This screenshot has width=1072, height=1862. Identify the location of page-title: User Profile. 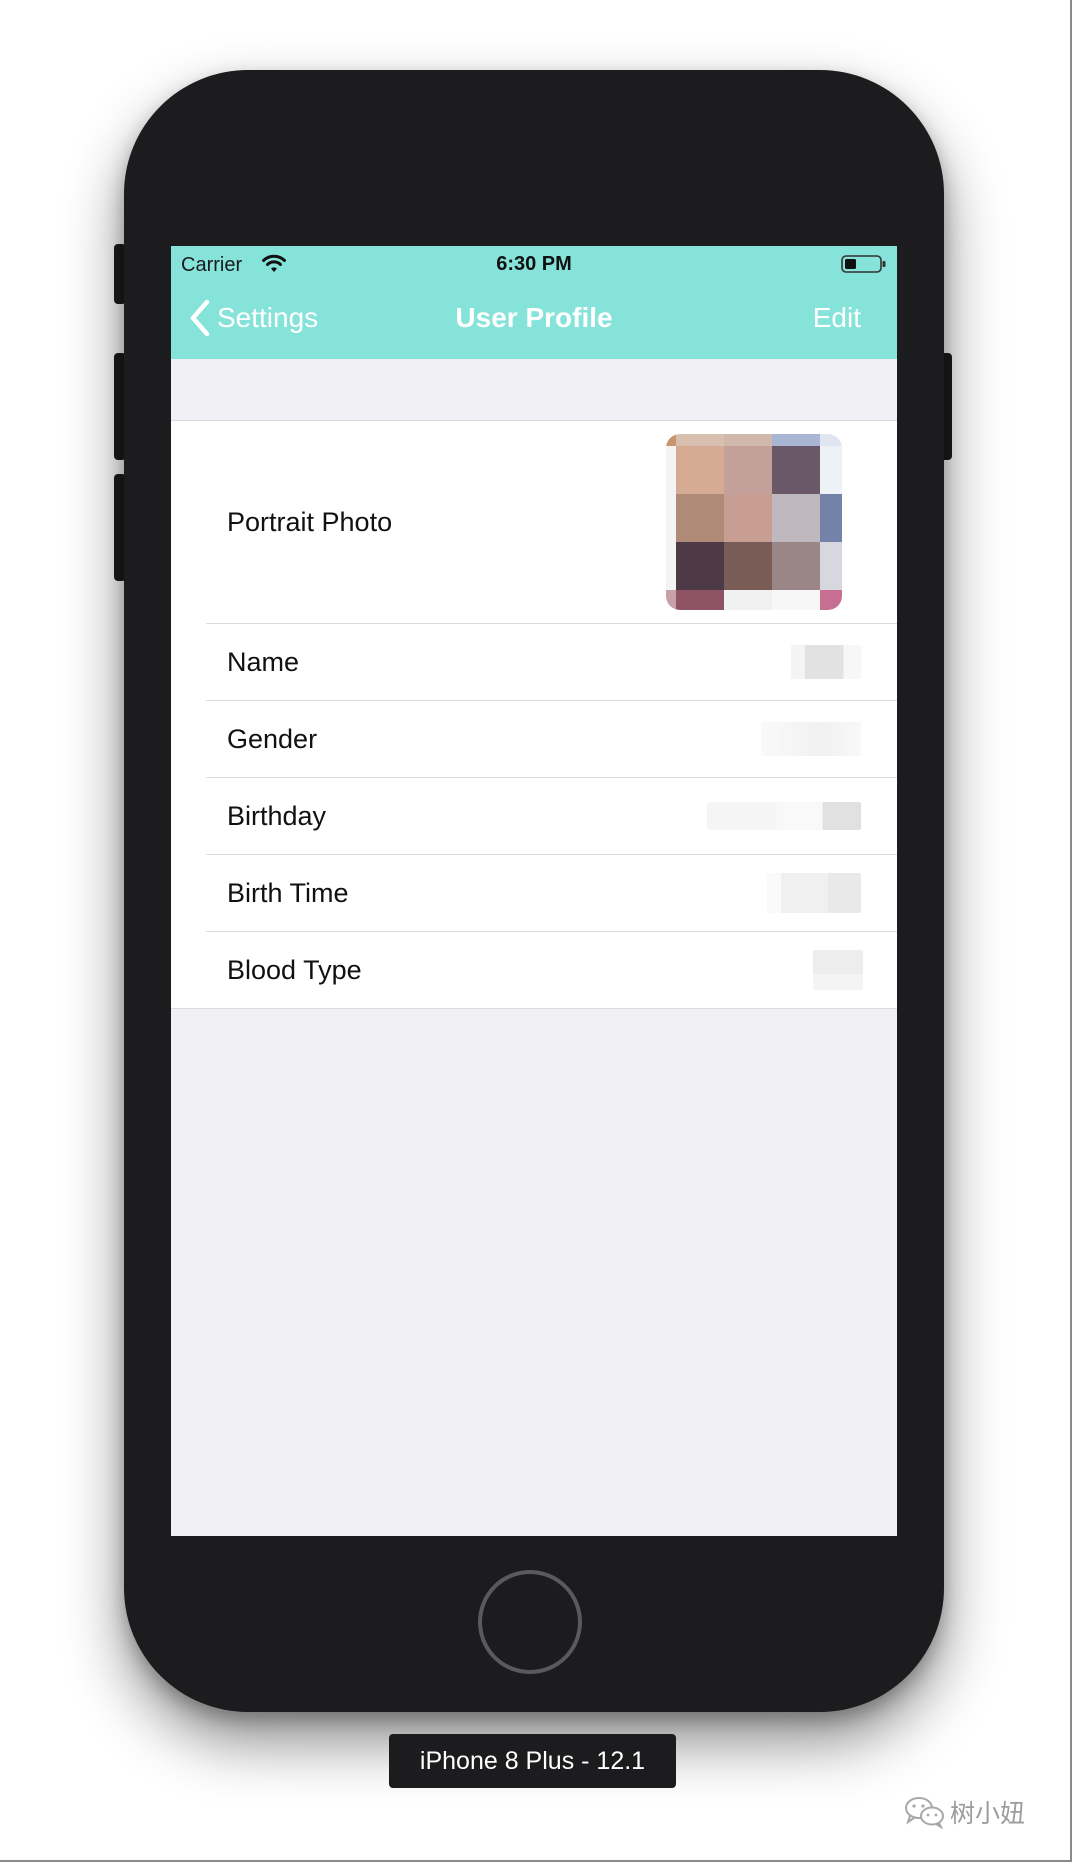
(534, 317).